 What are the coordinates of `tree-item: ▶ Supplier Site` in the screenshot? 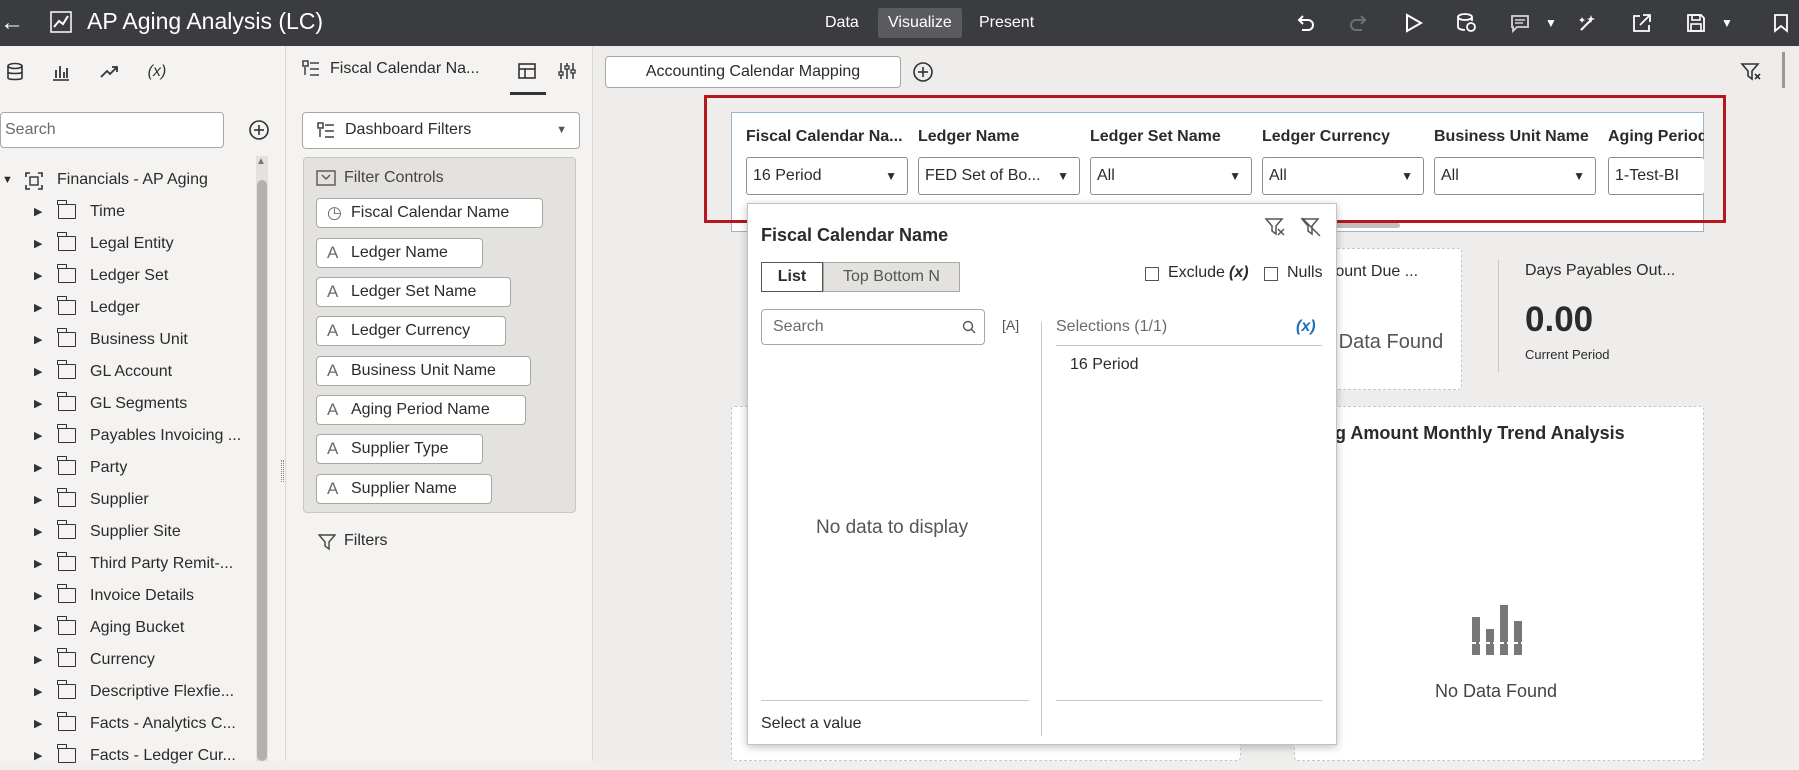 It's located at (125, 532).